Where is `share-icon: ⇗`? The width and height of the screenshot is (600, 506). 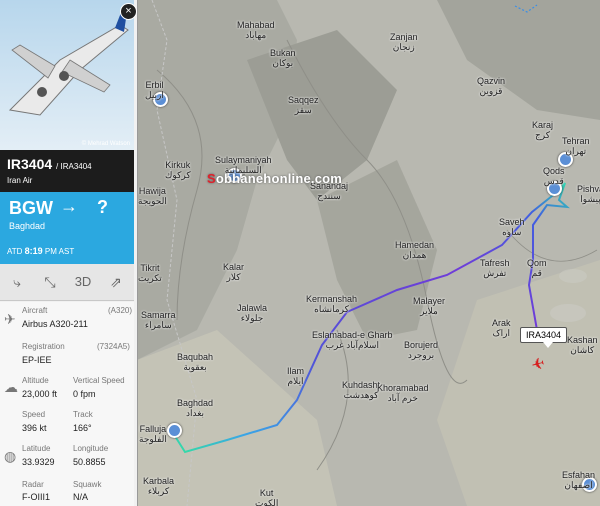
share-icon: ⇗ is located at coordinates (116, 282).